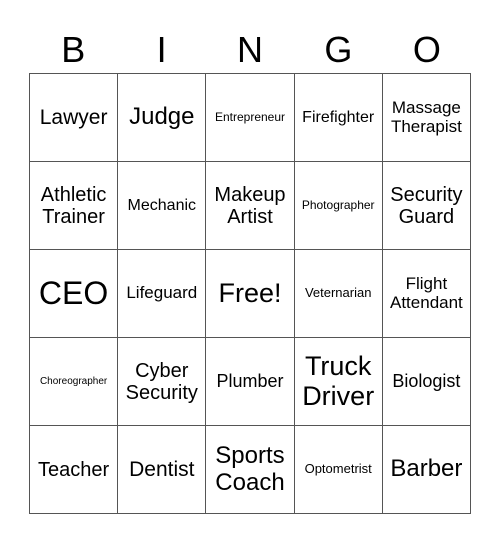 The height and width of the screenshot is (544, 500). I want to click on bingo-cell: Veternarian, so click(338, 294).